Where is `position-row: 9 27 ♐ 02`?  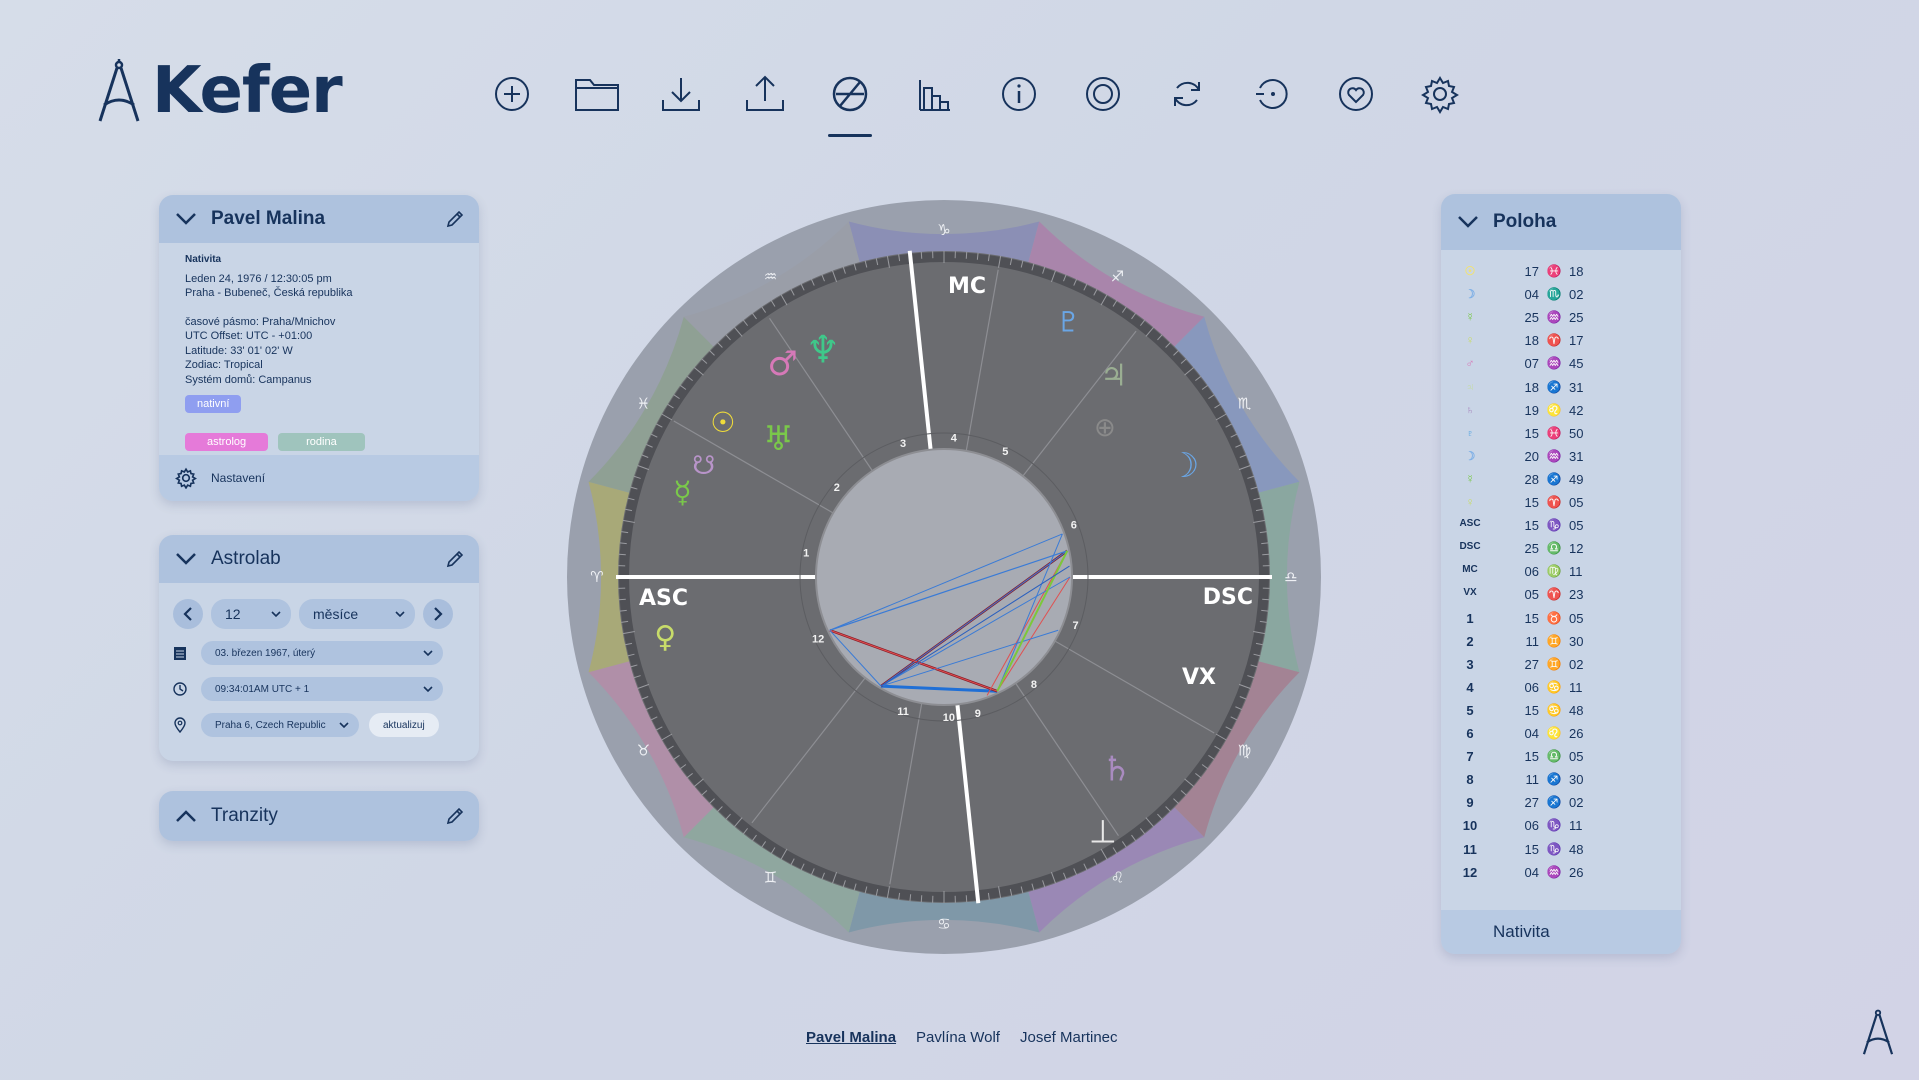
position-row: 9 27 ♐ 02 is located at coordinates (1561, 806).